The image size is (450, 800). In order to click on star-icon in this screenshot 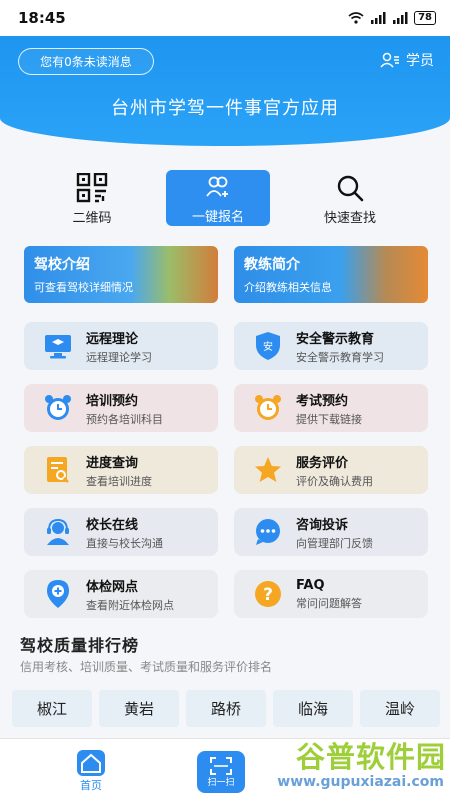, I will do `click(268, 469)`.